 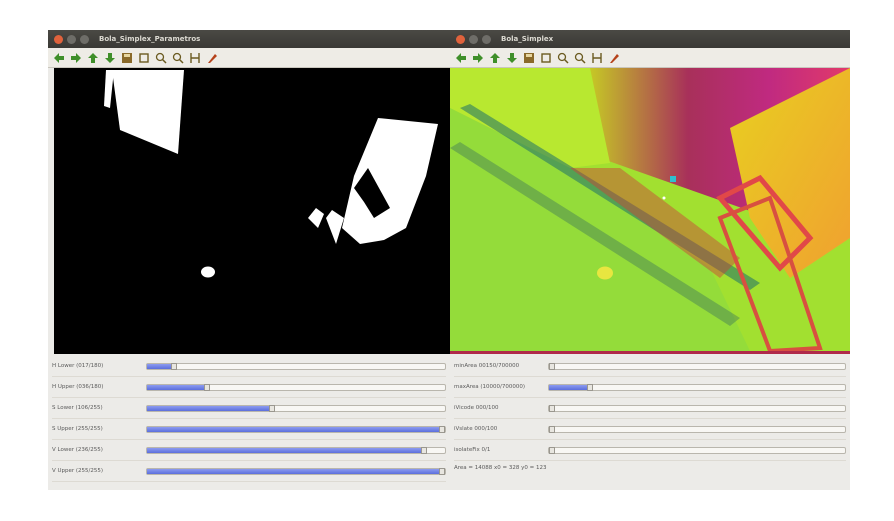 What do you see at coordinates (476, 408) in the screenshot?
I see `slider-label: iVicode 000/100` at bounding box center [476, 408].